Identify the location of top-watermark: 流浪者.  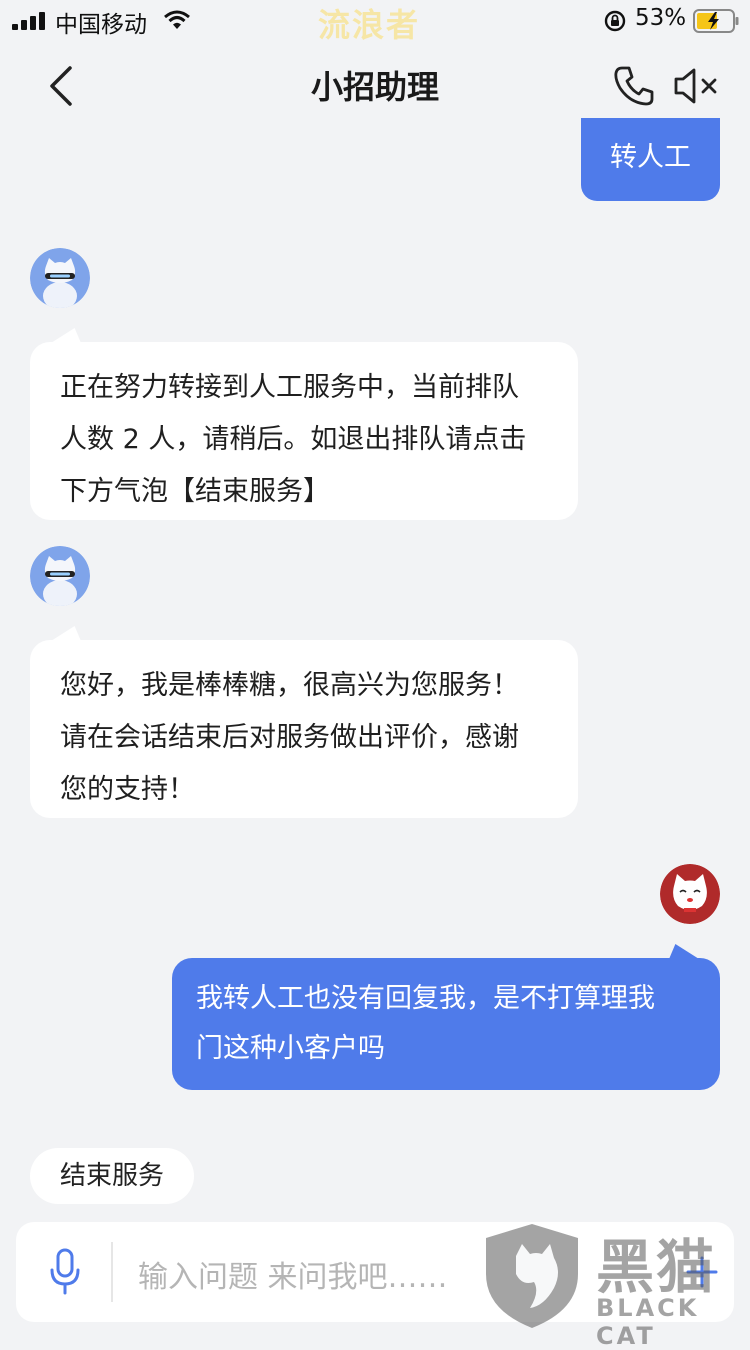
(369, 25).